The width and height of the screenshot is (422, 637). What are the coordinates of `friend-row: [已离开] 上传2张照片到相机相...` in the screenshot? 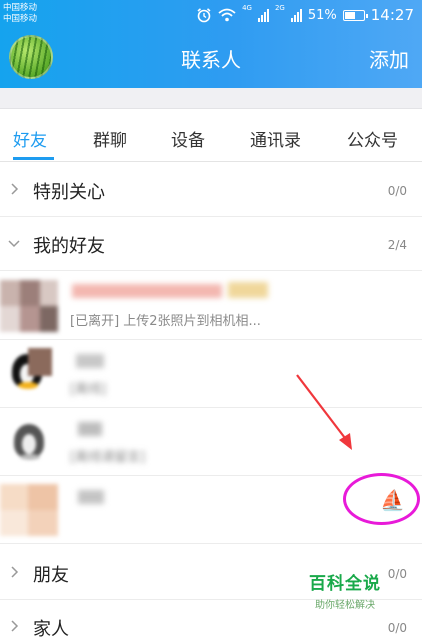 It's located at (211, 306).